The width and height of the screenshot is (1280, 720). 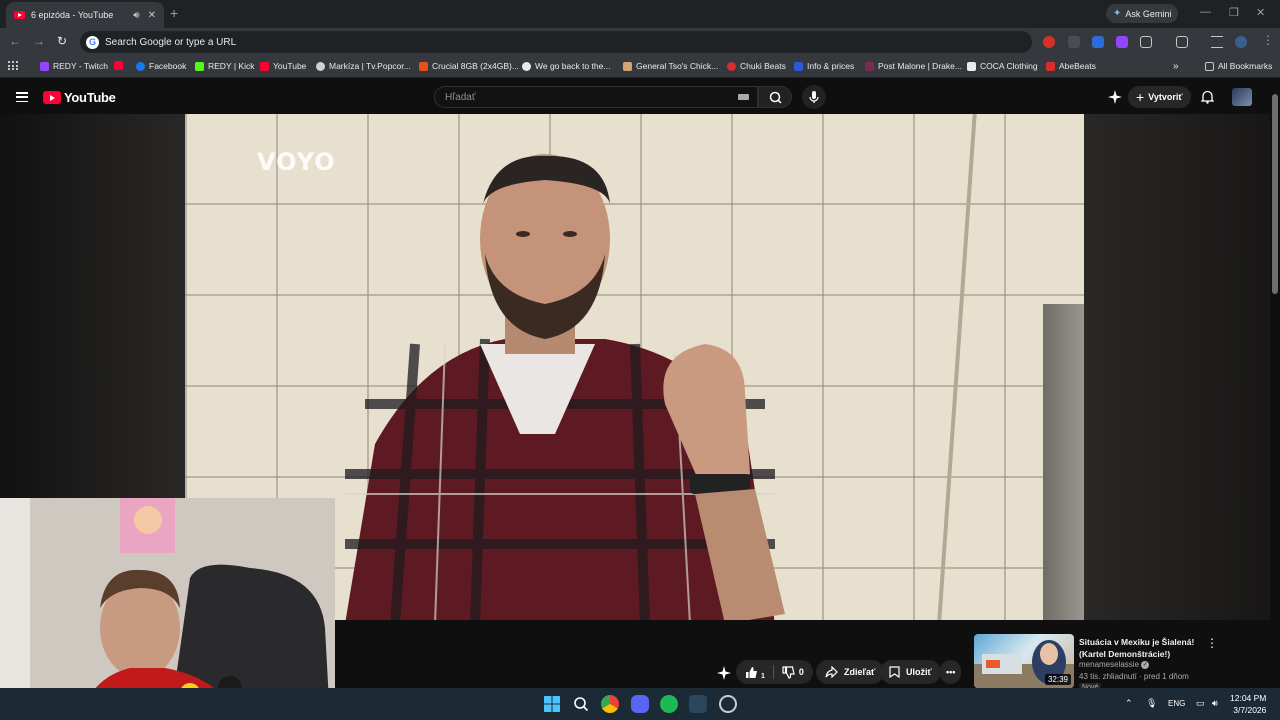 I want to click on search-input: Hľadať, so click(x=596, y=97).